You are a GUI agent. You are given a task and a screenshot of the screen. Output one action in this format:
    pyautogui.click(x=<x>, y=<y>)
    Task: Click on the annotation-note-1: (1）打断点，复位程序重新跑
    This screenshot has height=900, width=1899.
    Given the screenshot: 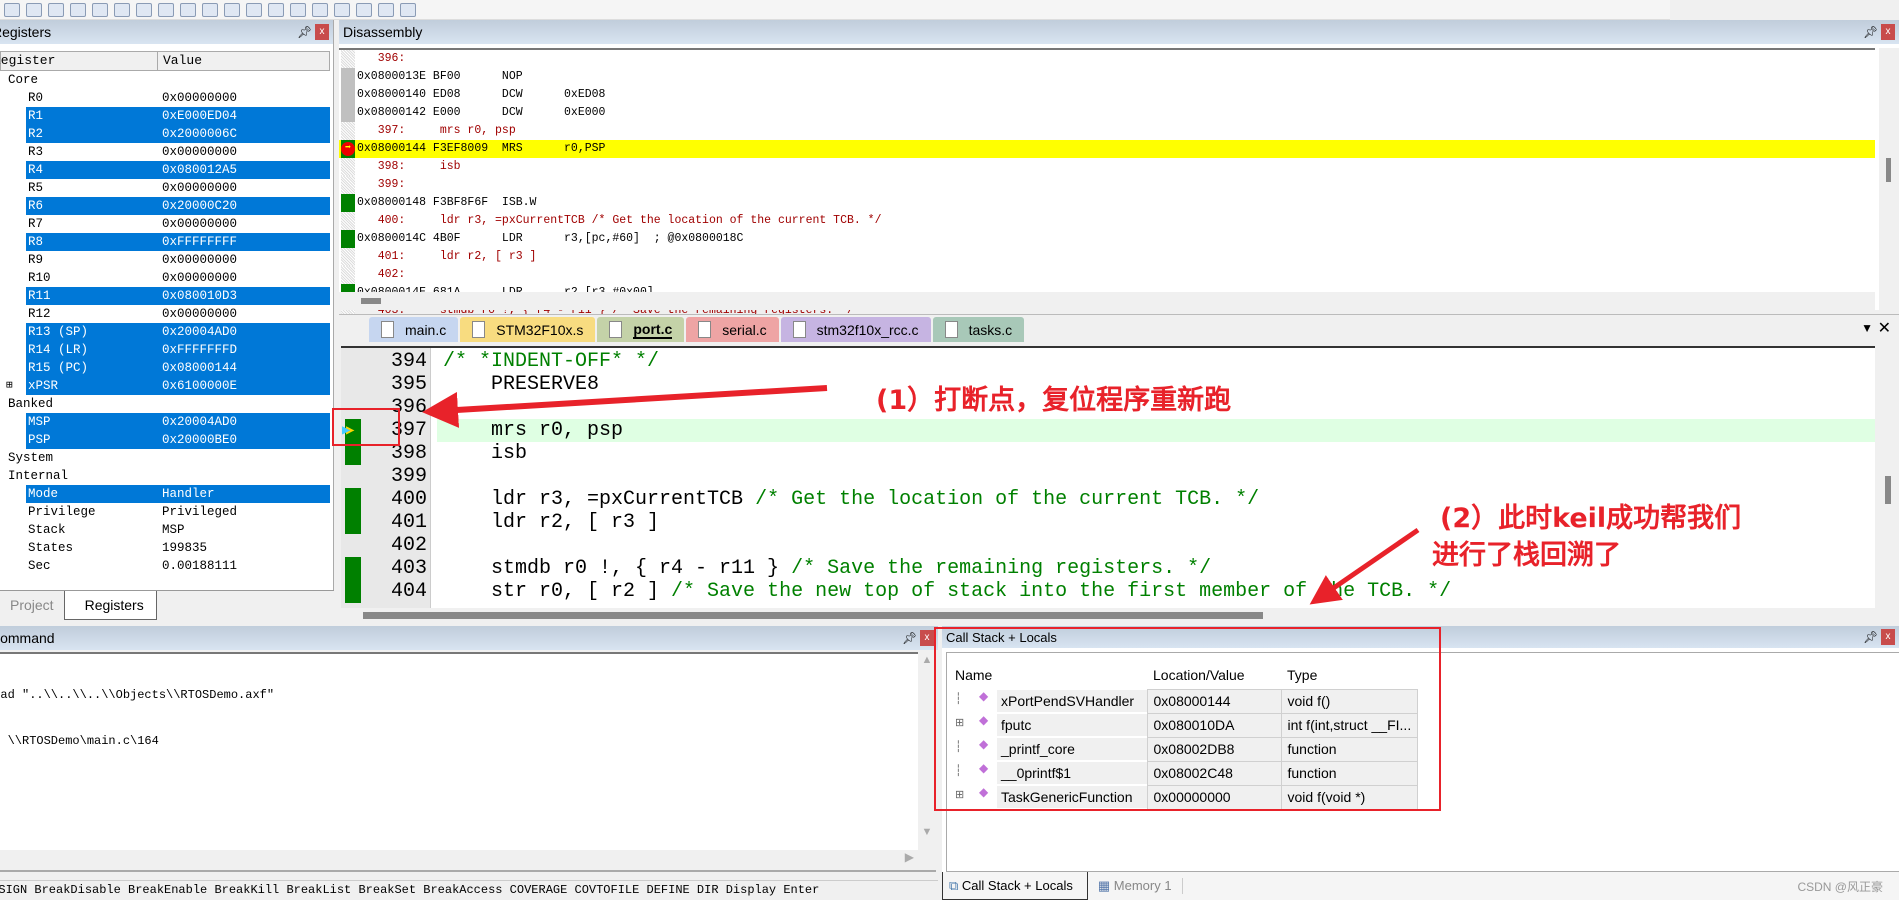 What is the action you would take?
    pyautogui.click(x=1054, y=400)
    